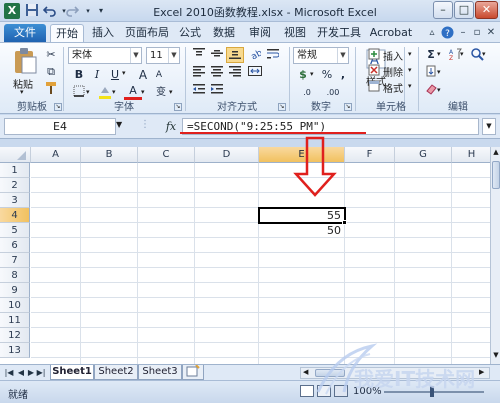  I want to click on formula-bar-resize-handle: ⋮, so click(145, 127).